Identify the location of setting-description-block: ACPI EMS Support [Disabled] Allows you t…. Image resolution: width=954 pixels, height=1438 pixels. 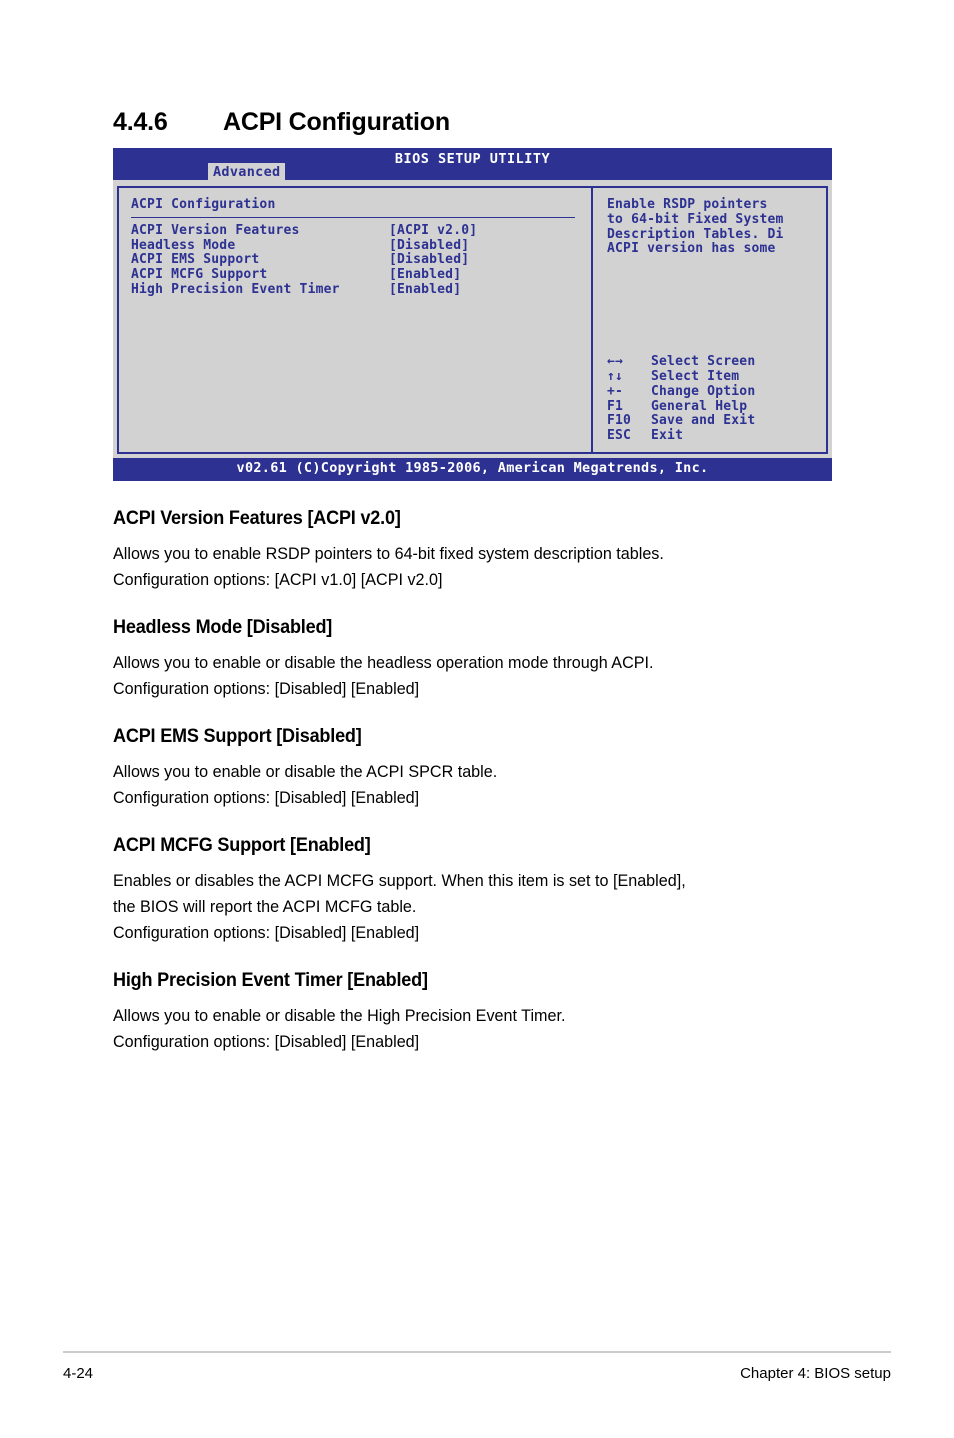
(485, 768).